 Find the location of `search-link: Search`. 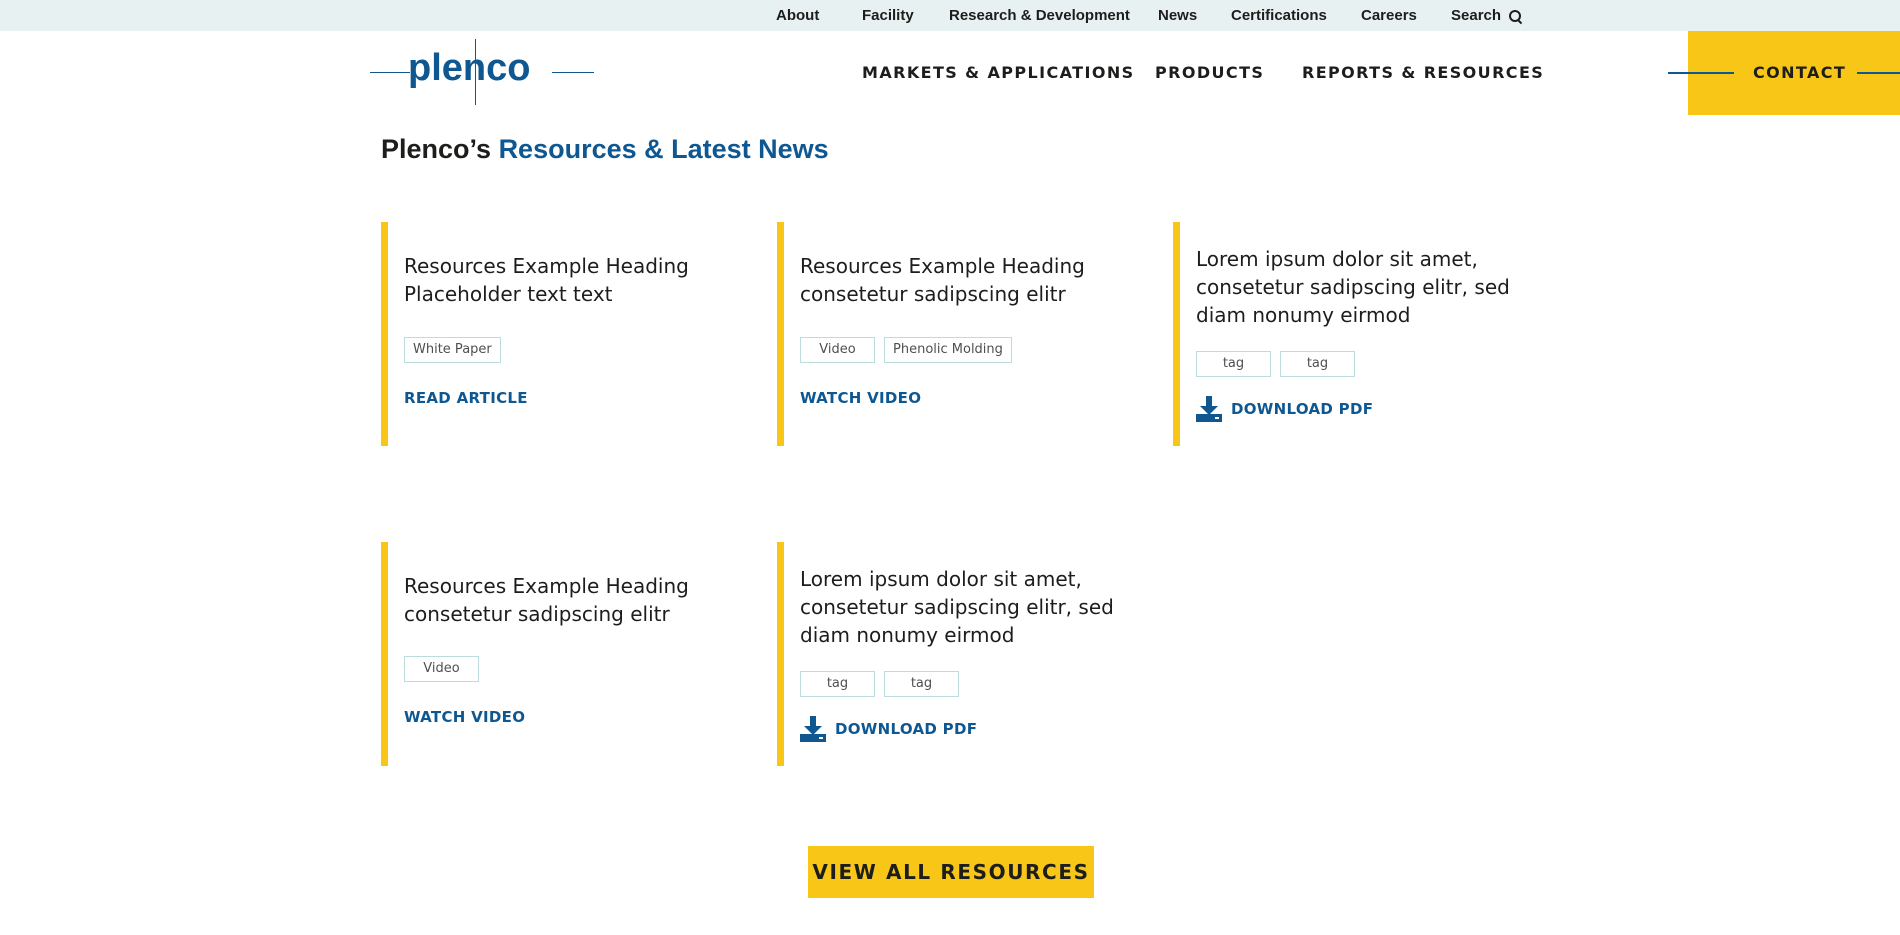

search-link: Search is located at coordinates (1486, 15).